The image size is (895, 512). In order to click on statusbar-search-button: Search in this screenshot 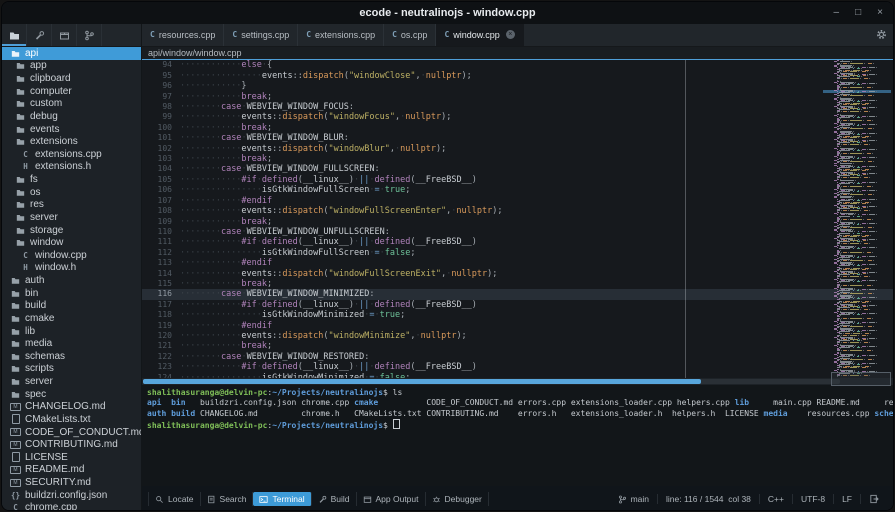, I will do `click(227, 499)`.